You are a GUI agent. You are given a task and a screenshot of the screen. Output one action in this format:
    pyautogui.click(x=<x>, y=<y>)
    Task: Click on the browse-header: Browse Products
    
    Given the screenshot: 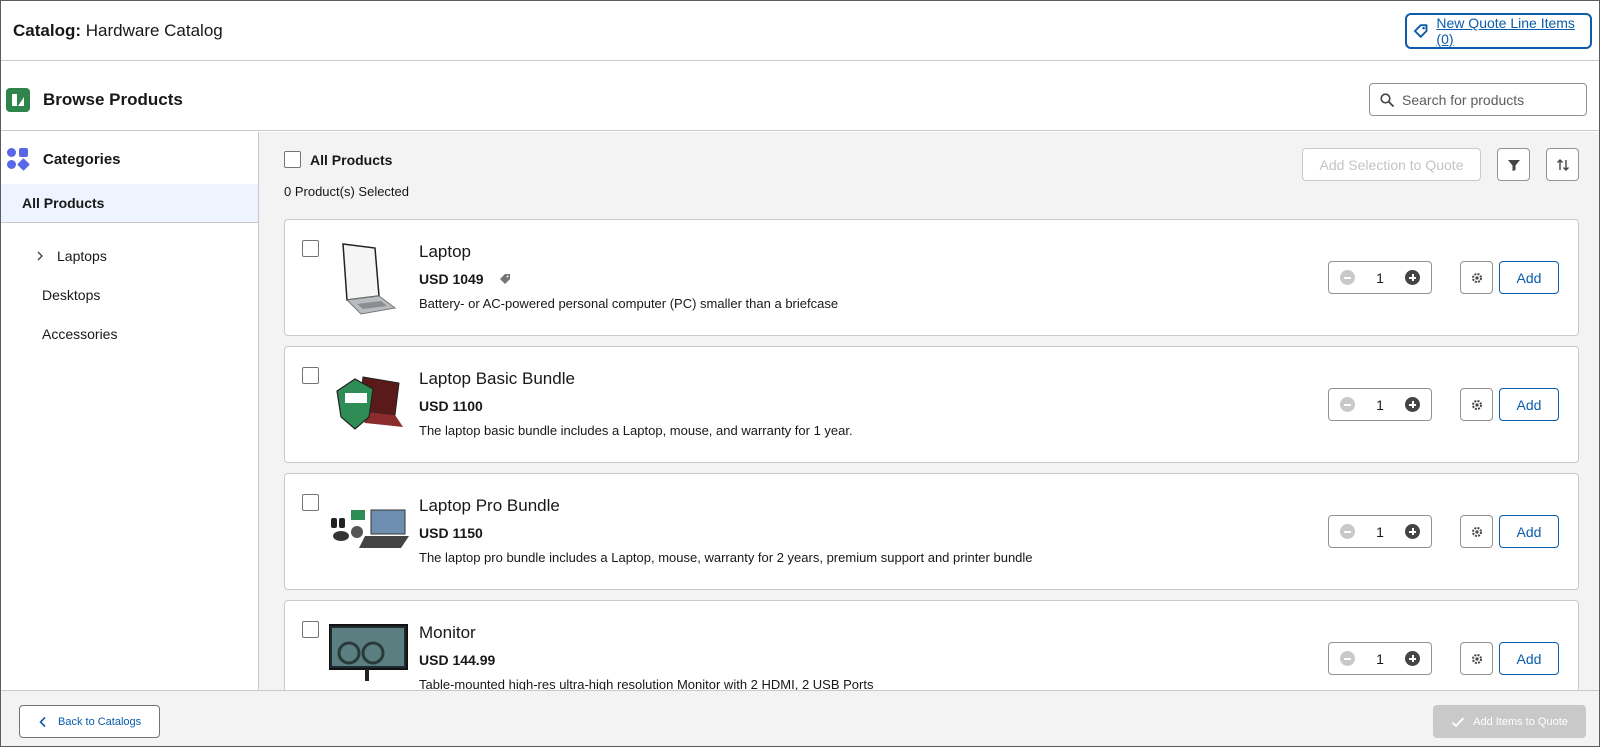 What is the action you would take?
    pyautogui.click(x=800, y=96)
    